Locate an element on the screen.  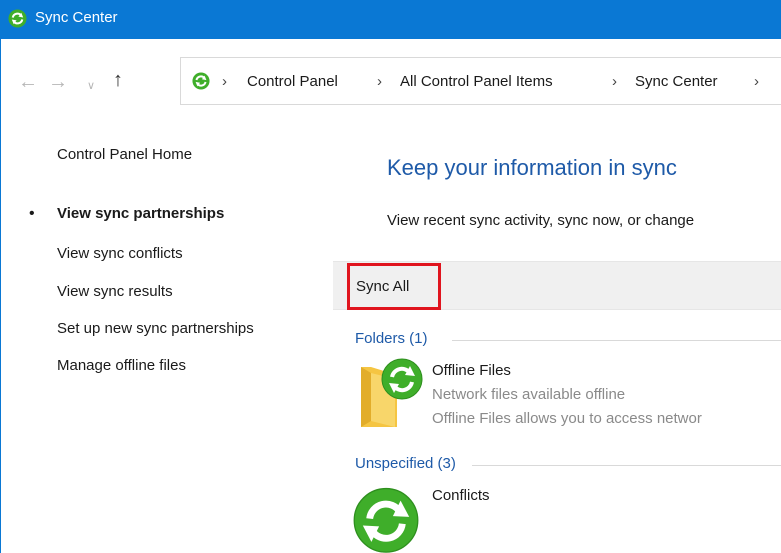
link-manage-offline-files: Manage offline files is located at coordinates (121, 365).